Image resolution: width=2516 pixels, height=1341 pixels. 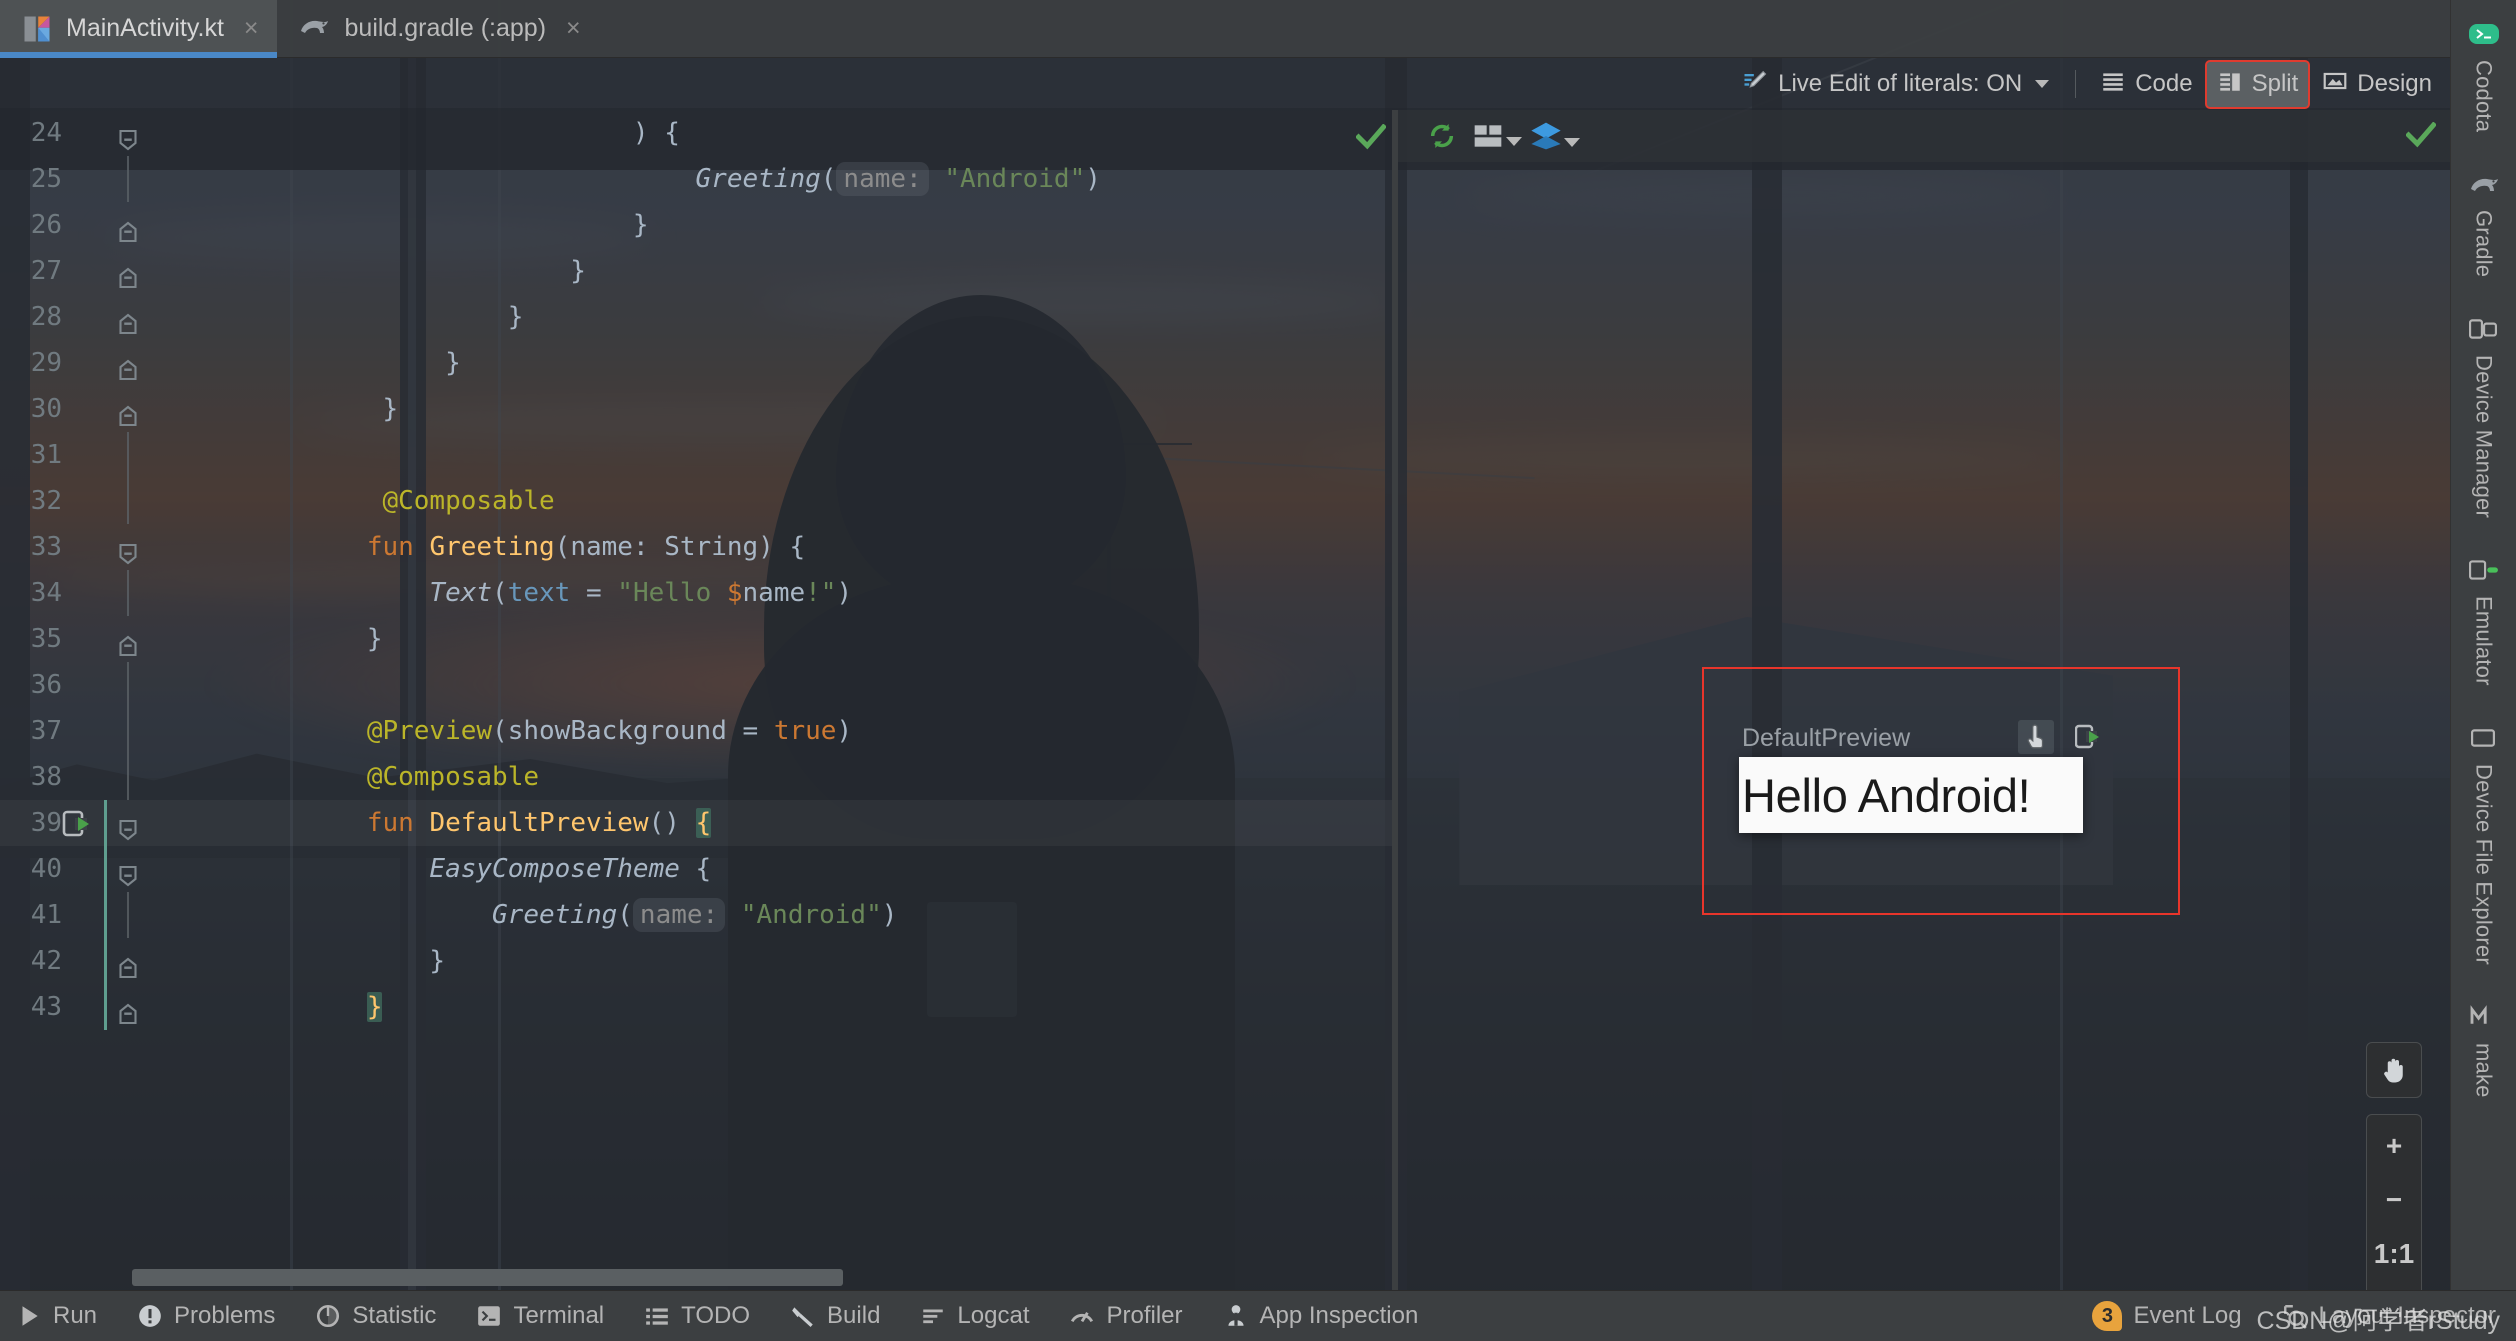 What do you see at coordinates (58, 1316) in the screenshot?
I see `status-item-run: Run` at bounding box center [58, 1316].